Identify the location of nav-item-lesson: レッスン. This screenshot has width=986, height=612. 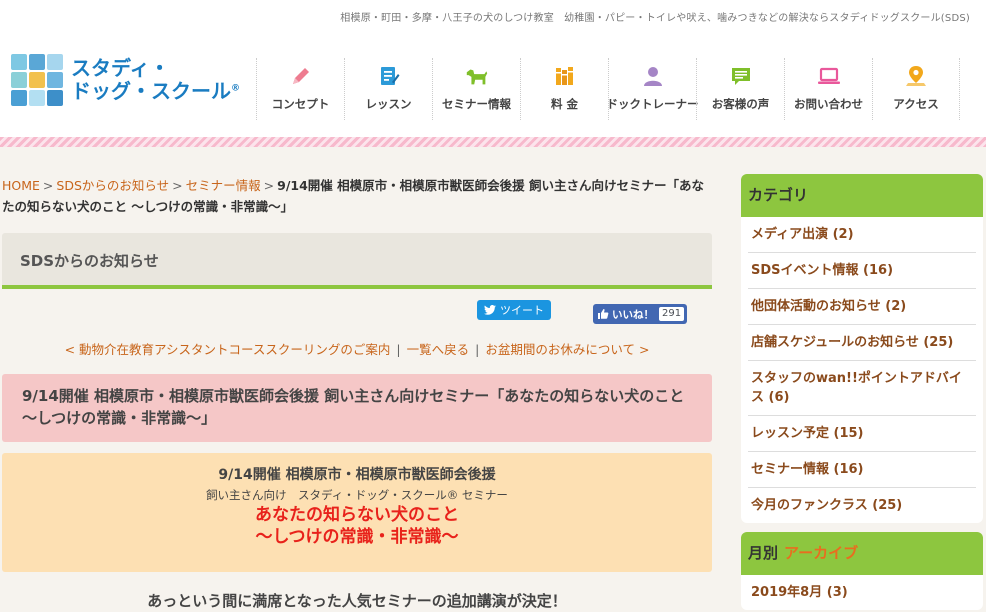
(388, 89).